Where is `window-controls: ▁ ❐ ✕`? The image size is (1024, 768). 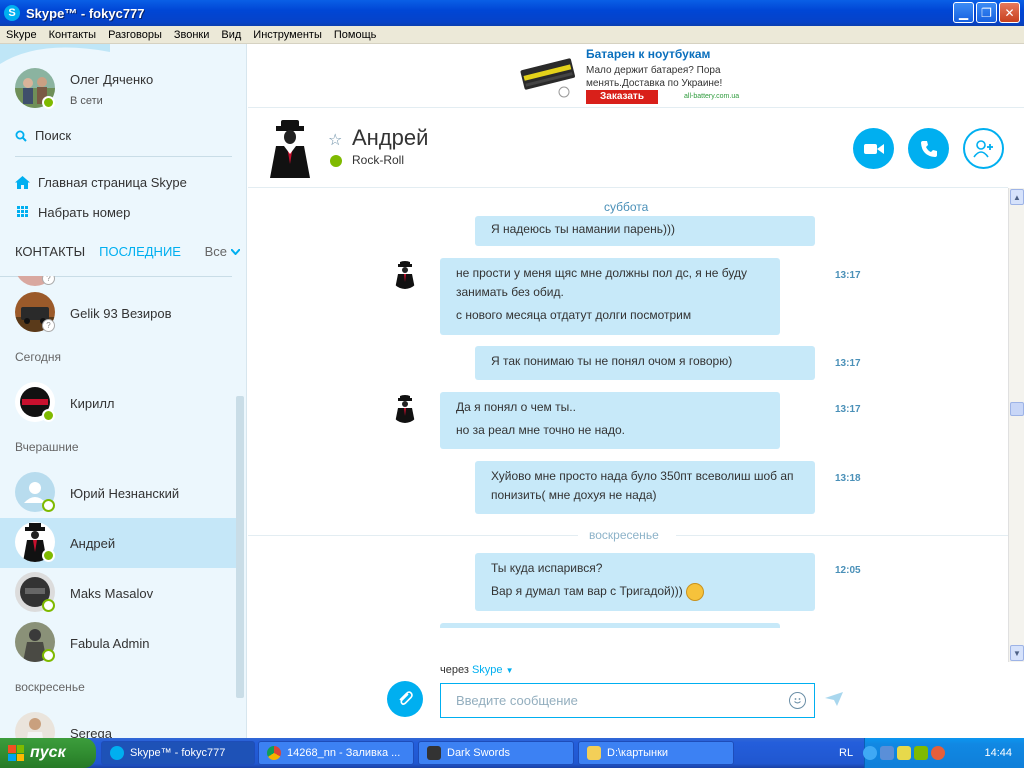 window-controls: ▁ ❐ ✕ is located at coordinates (986, 12).